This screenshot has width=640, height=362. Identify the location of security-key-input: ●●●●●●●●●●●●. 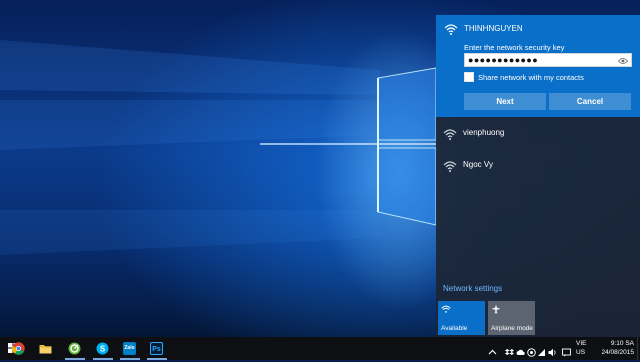
(548, 60).